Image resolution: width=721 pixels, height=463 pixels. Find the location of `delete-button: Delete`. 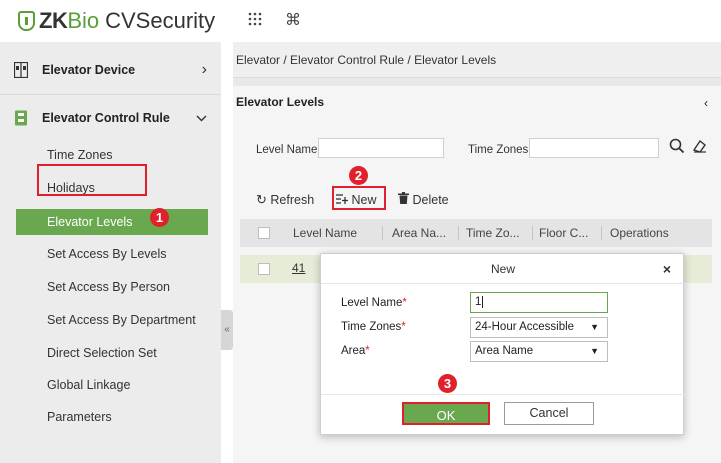

delete-button: Delete is located at coordinates (423, 200).